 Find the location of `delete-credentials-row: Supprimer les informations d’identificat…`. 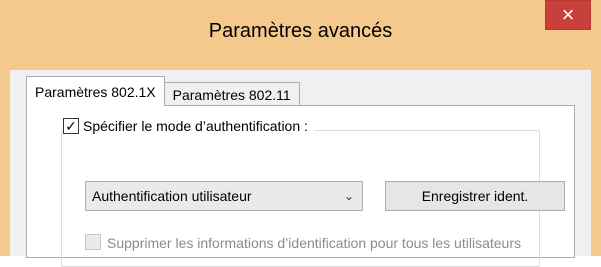

delete-credentials-row: Supprimer les informations d’identificat… is located at coordinates (315, 243).